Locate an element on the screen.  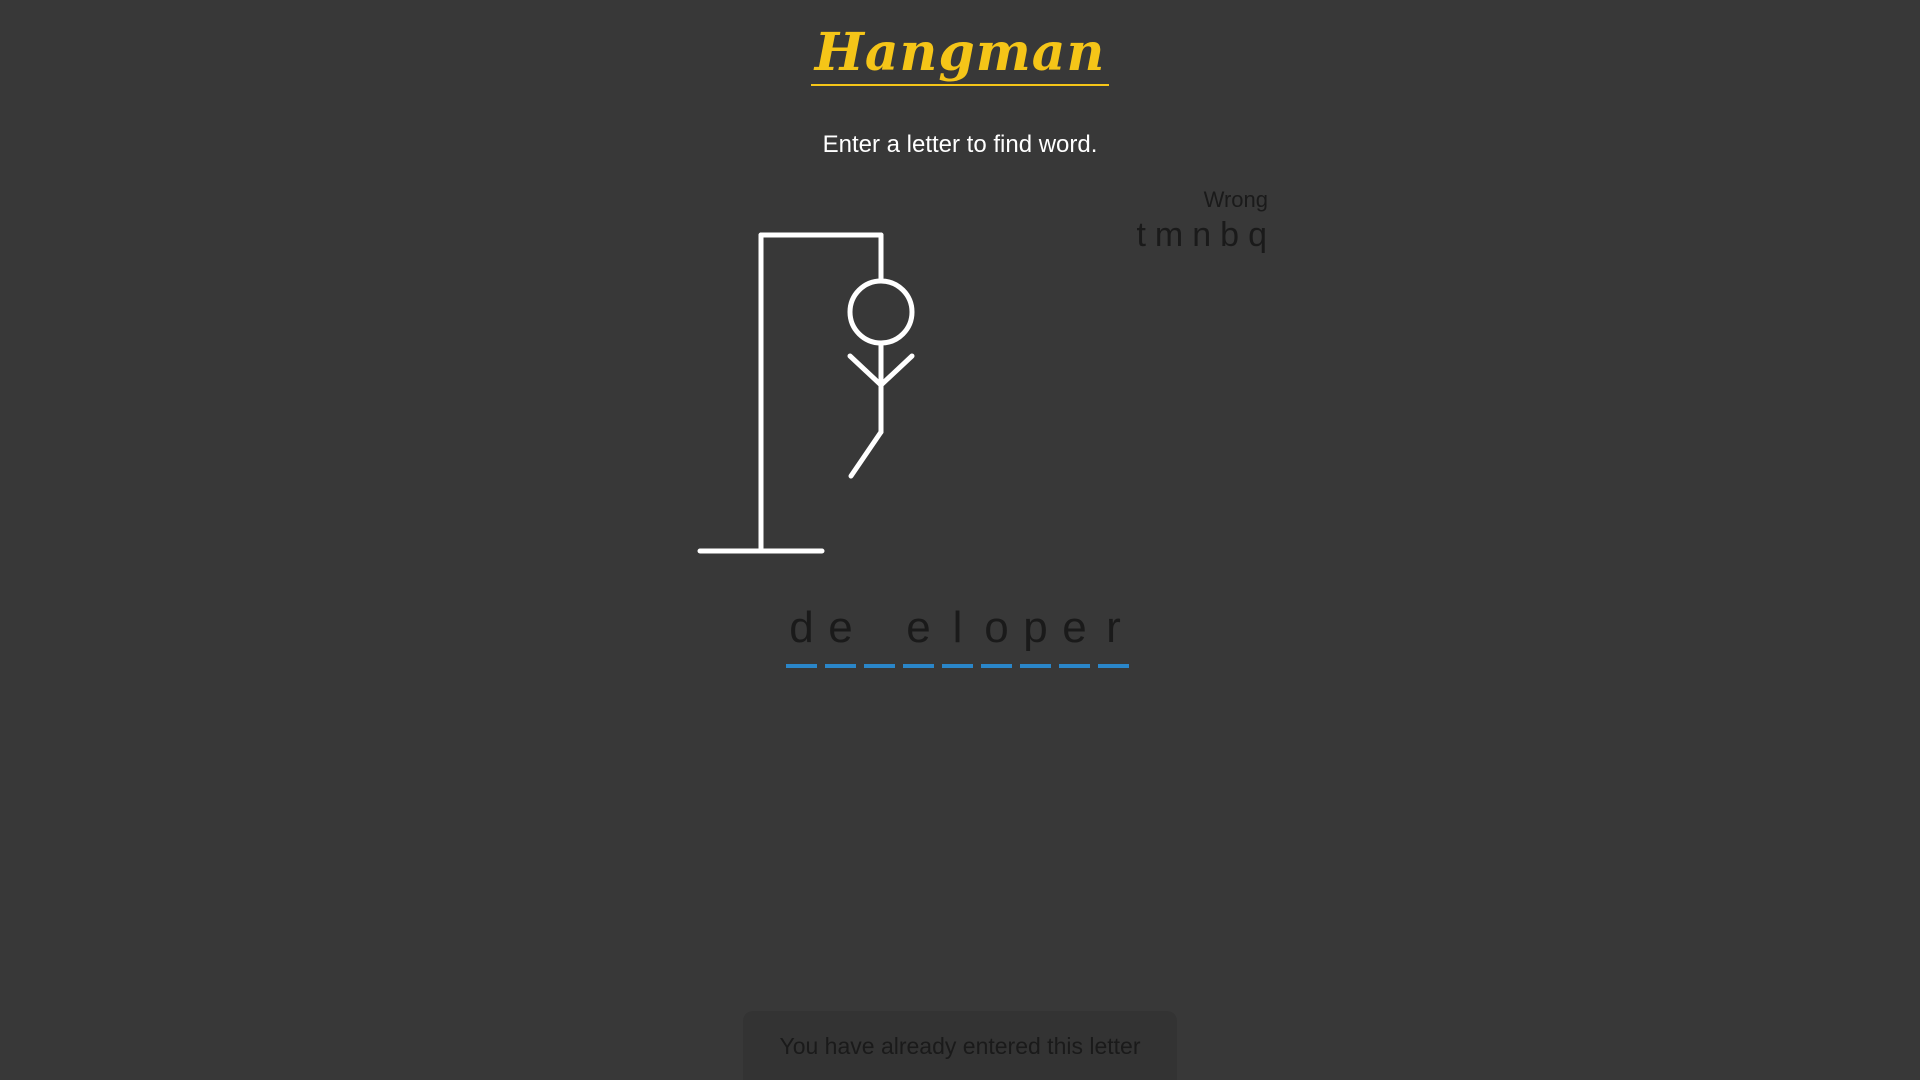
wrong-letters-list: tmnbq is located at coordinates (1198, 235).